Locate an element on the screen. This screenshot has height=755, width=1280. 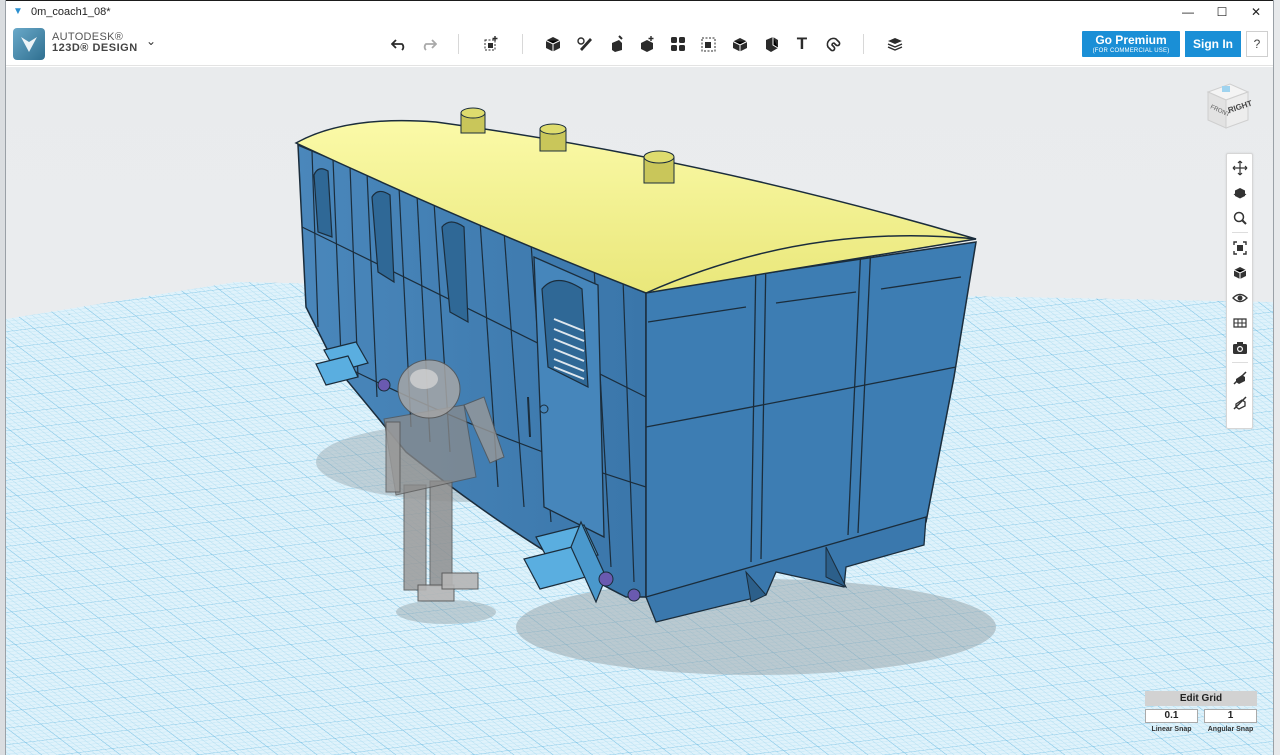
redo-icon is located at coordinates (429, 44).